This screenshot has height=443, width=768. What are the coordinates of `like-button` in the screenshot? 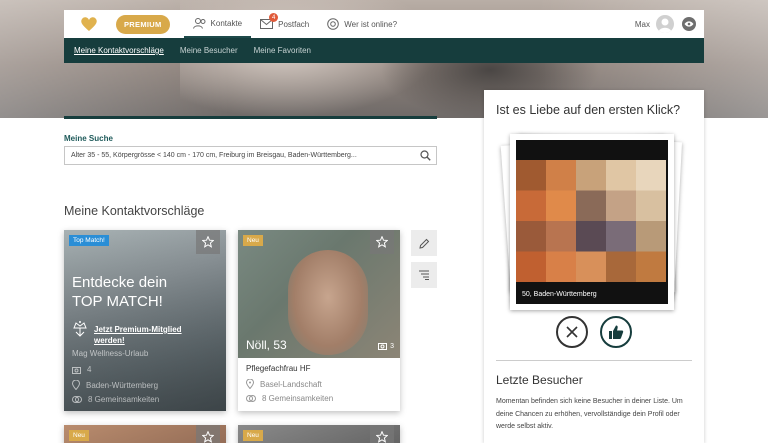 It's located at (616, 332).